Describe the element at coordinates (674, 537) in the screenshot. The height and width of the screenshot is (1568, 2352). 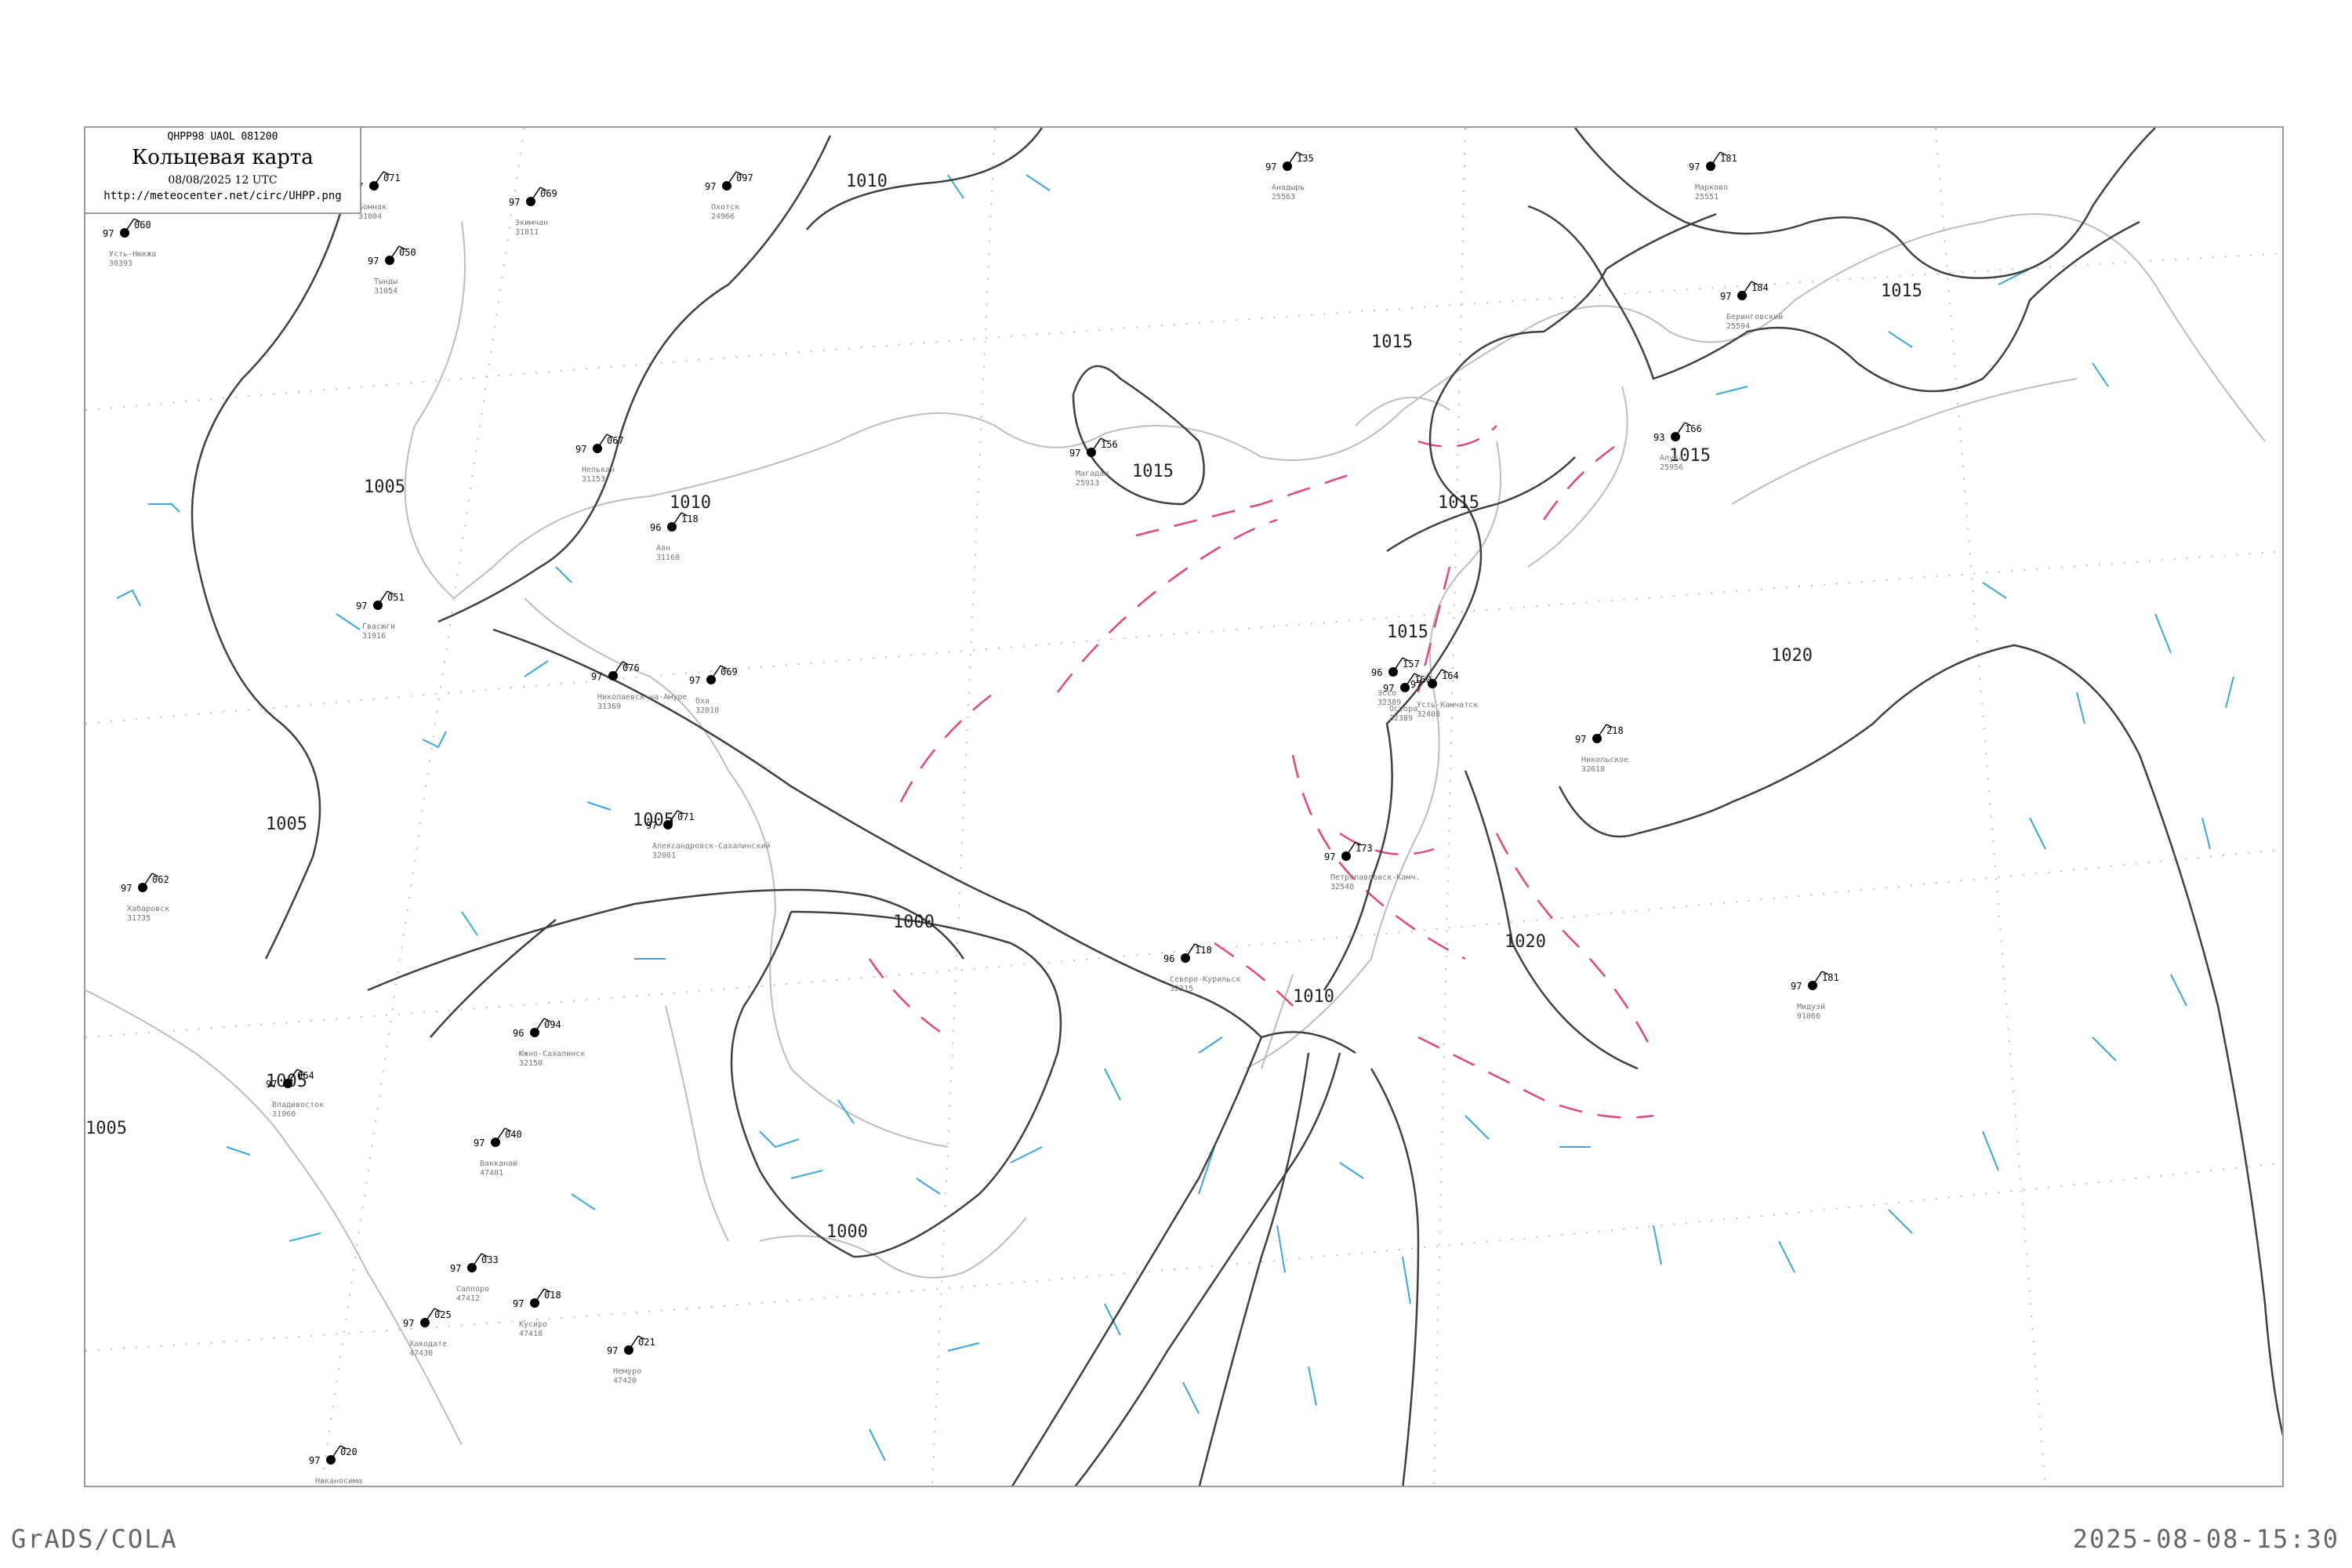
I see `station-plot: 96 118 Аян31168` at that location.